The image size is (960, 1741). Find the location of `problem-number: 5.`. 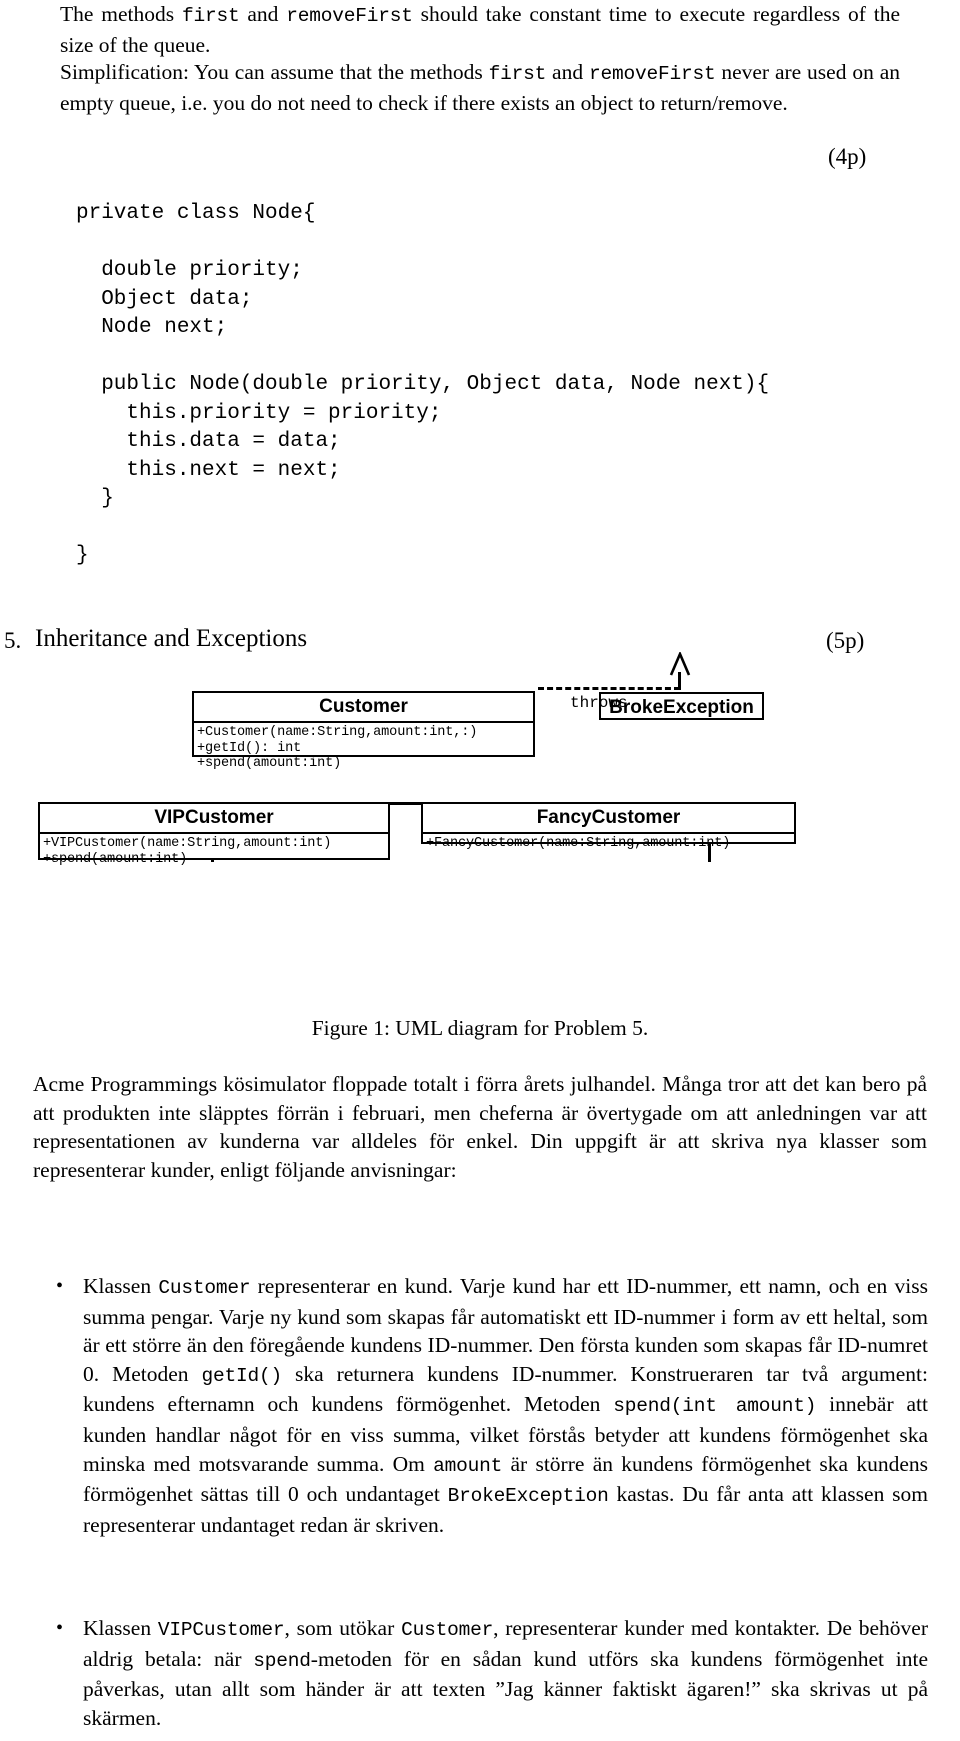

problem-number: 5. is located at coordinates (13, 640).